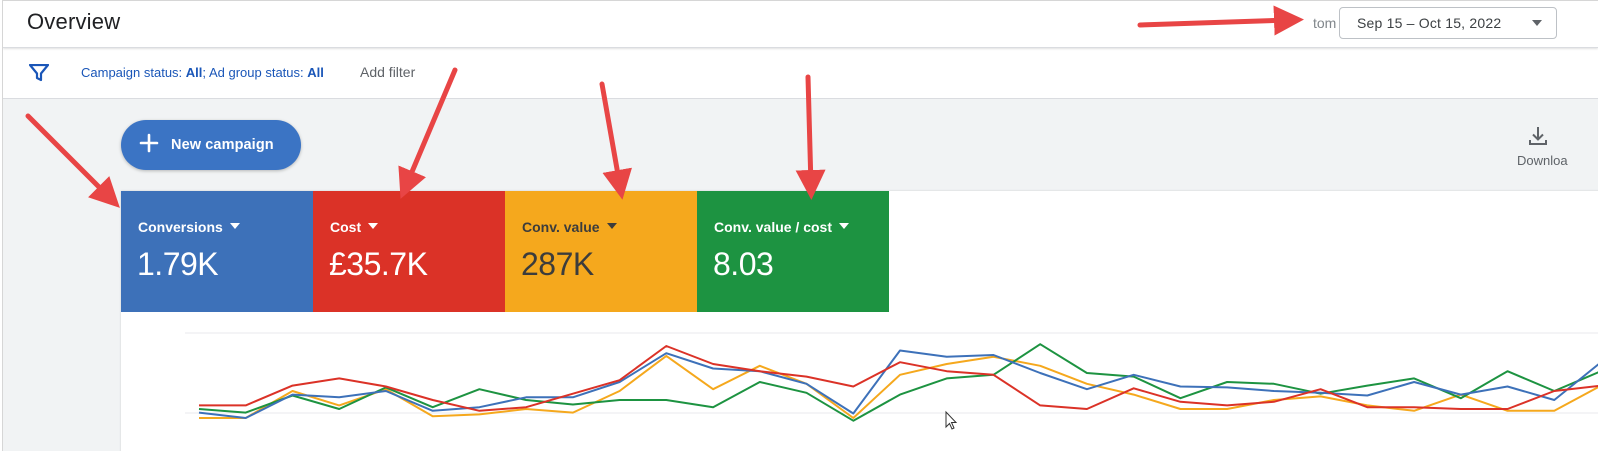 The height and width of the screenshot is (451, 1598). Describe the element at coordinates (132, 72) in the screenshot. I see `campaign-status-label: Campaign status:` at that location.